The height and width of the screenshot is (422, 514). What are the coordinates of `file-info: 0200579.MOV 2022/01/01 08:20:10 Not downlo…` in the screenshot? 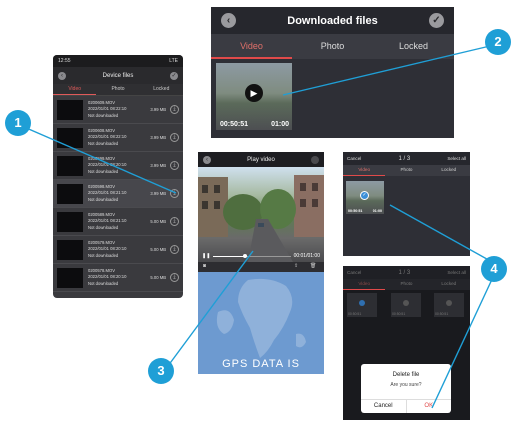 It's located at (113, 249).